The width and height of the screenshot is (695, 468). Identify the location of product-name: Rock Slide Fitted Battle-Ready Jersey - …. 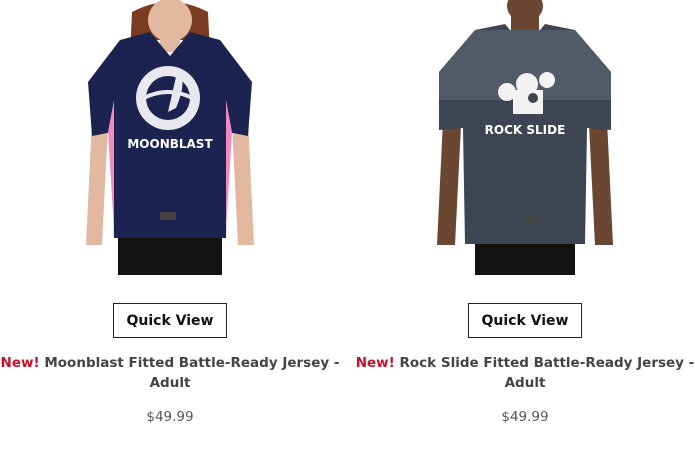
(547, 373).